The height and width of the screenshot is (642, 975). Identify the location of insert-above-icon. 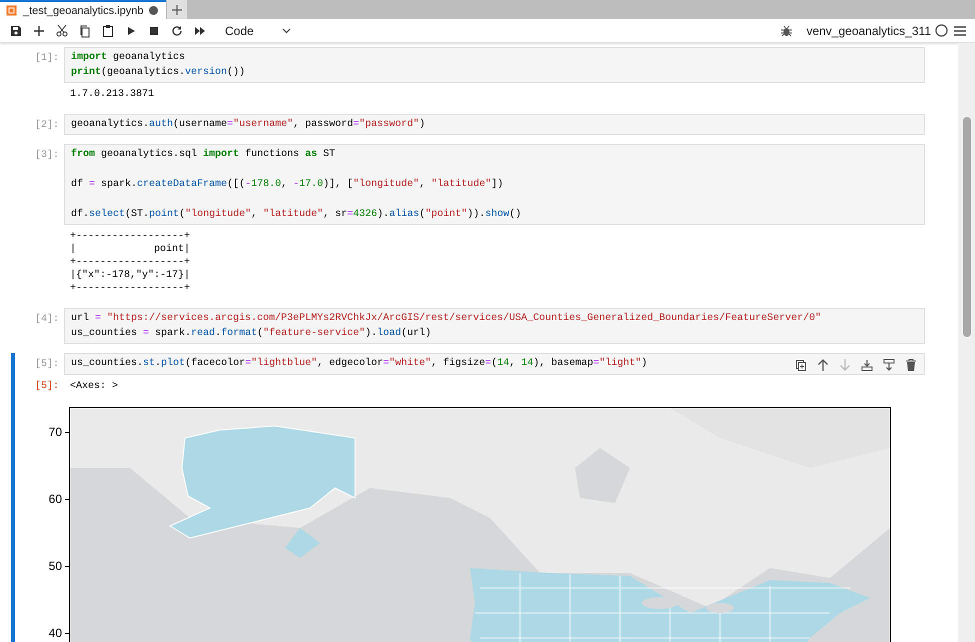
(867, 365).